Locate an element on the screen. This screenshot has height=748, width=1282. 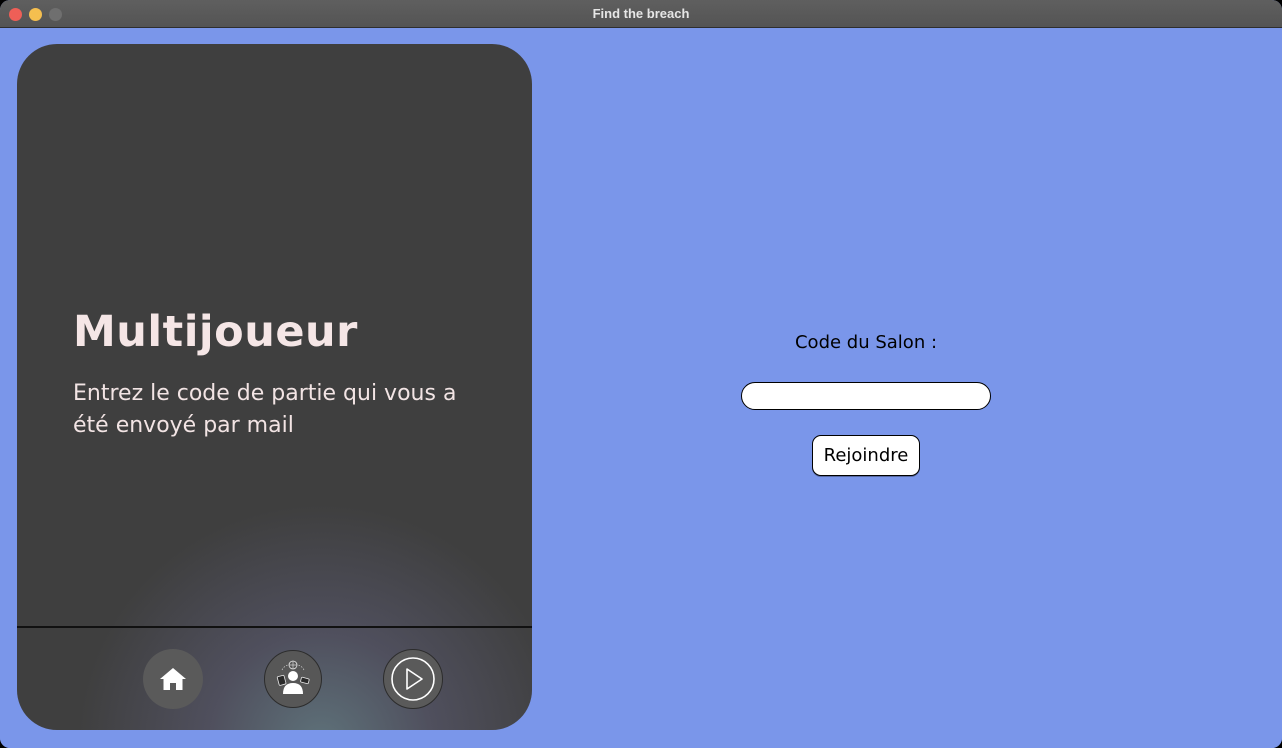
room-code-label: Code du Salon : is located at coordinates (866, 342).